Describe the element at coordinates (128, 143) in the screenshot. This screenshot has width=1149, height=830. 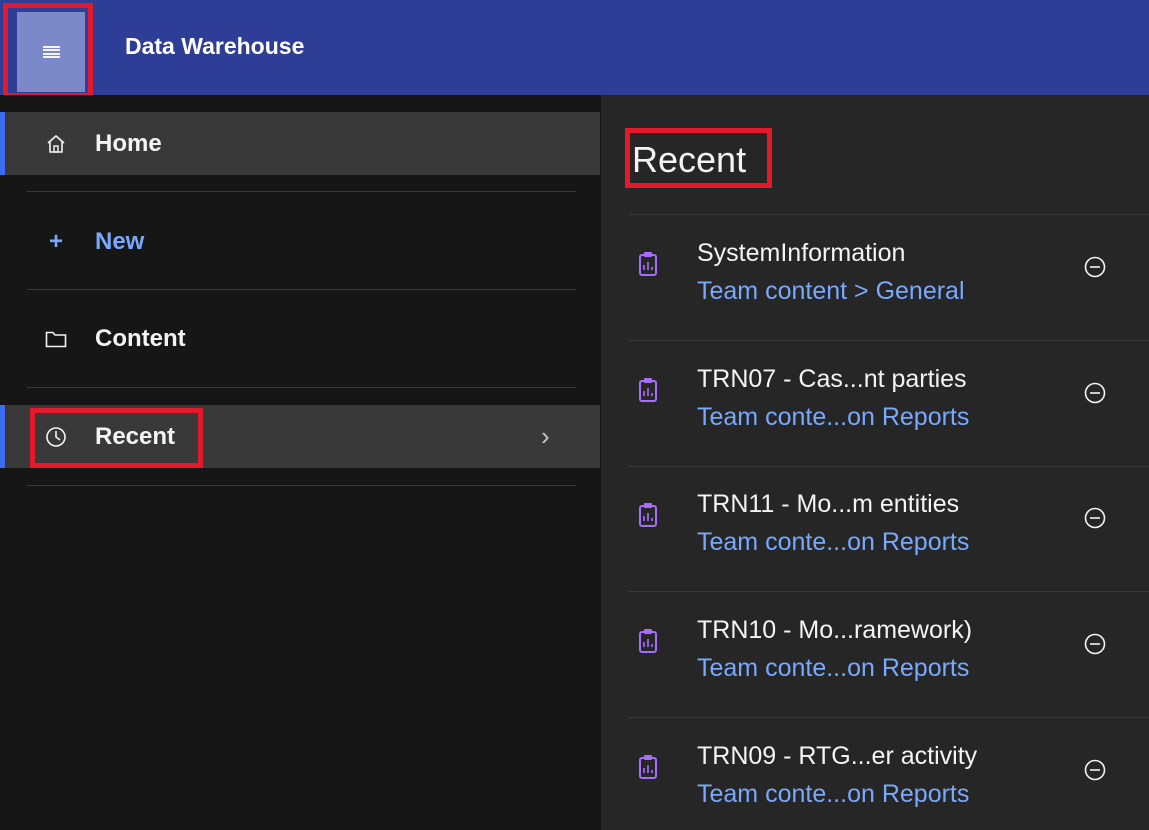
I see `nav-label-home: Home` at that location.